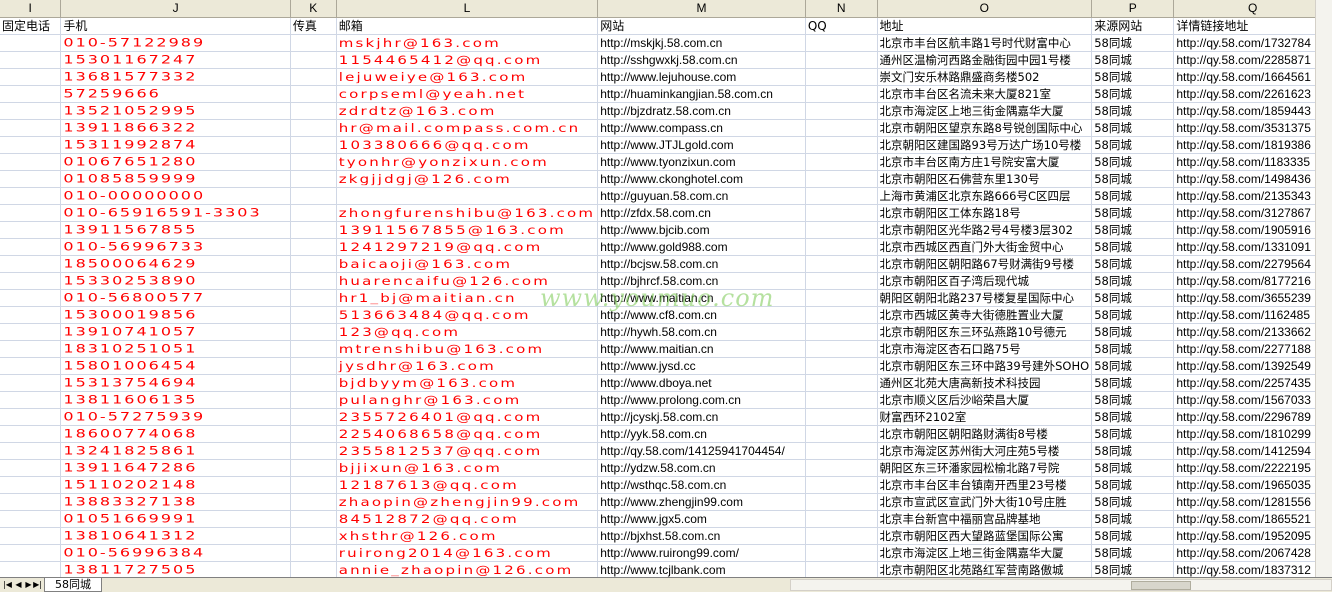 The image size is (1332, 592). I want to click on cell-o: 北京市宣武区宣武门外大街10号庄胜, so click(985, 502).